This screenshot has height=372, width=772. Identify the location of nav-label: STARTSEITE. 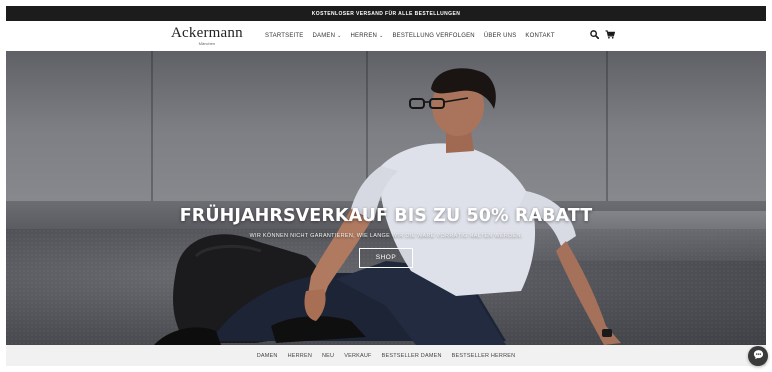
(284, 36).